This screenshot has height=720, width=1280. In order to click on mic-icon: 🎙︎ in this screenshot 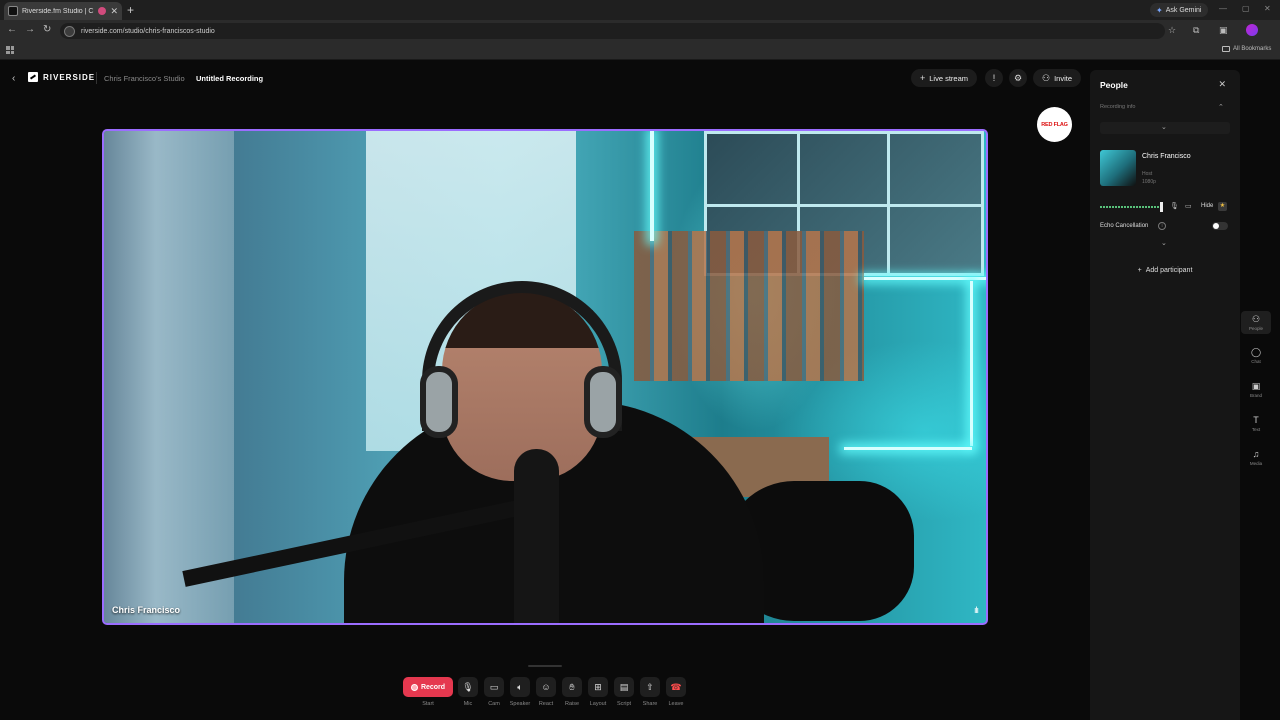, I will do `click(468, 687)`.